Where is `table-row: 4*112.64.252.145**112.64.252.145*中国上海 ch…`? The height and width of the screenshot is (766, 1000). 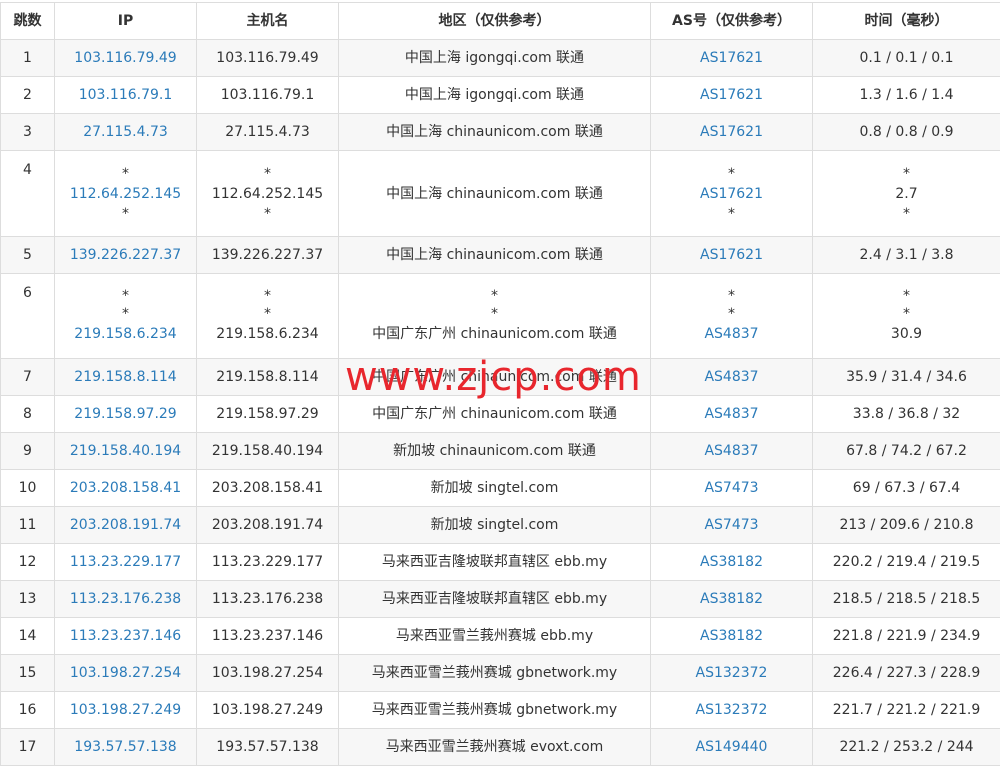
table-row: 4*112.64.252.145**112.64.252.145*中国上海 ch… is located at coordinates (500, 194).